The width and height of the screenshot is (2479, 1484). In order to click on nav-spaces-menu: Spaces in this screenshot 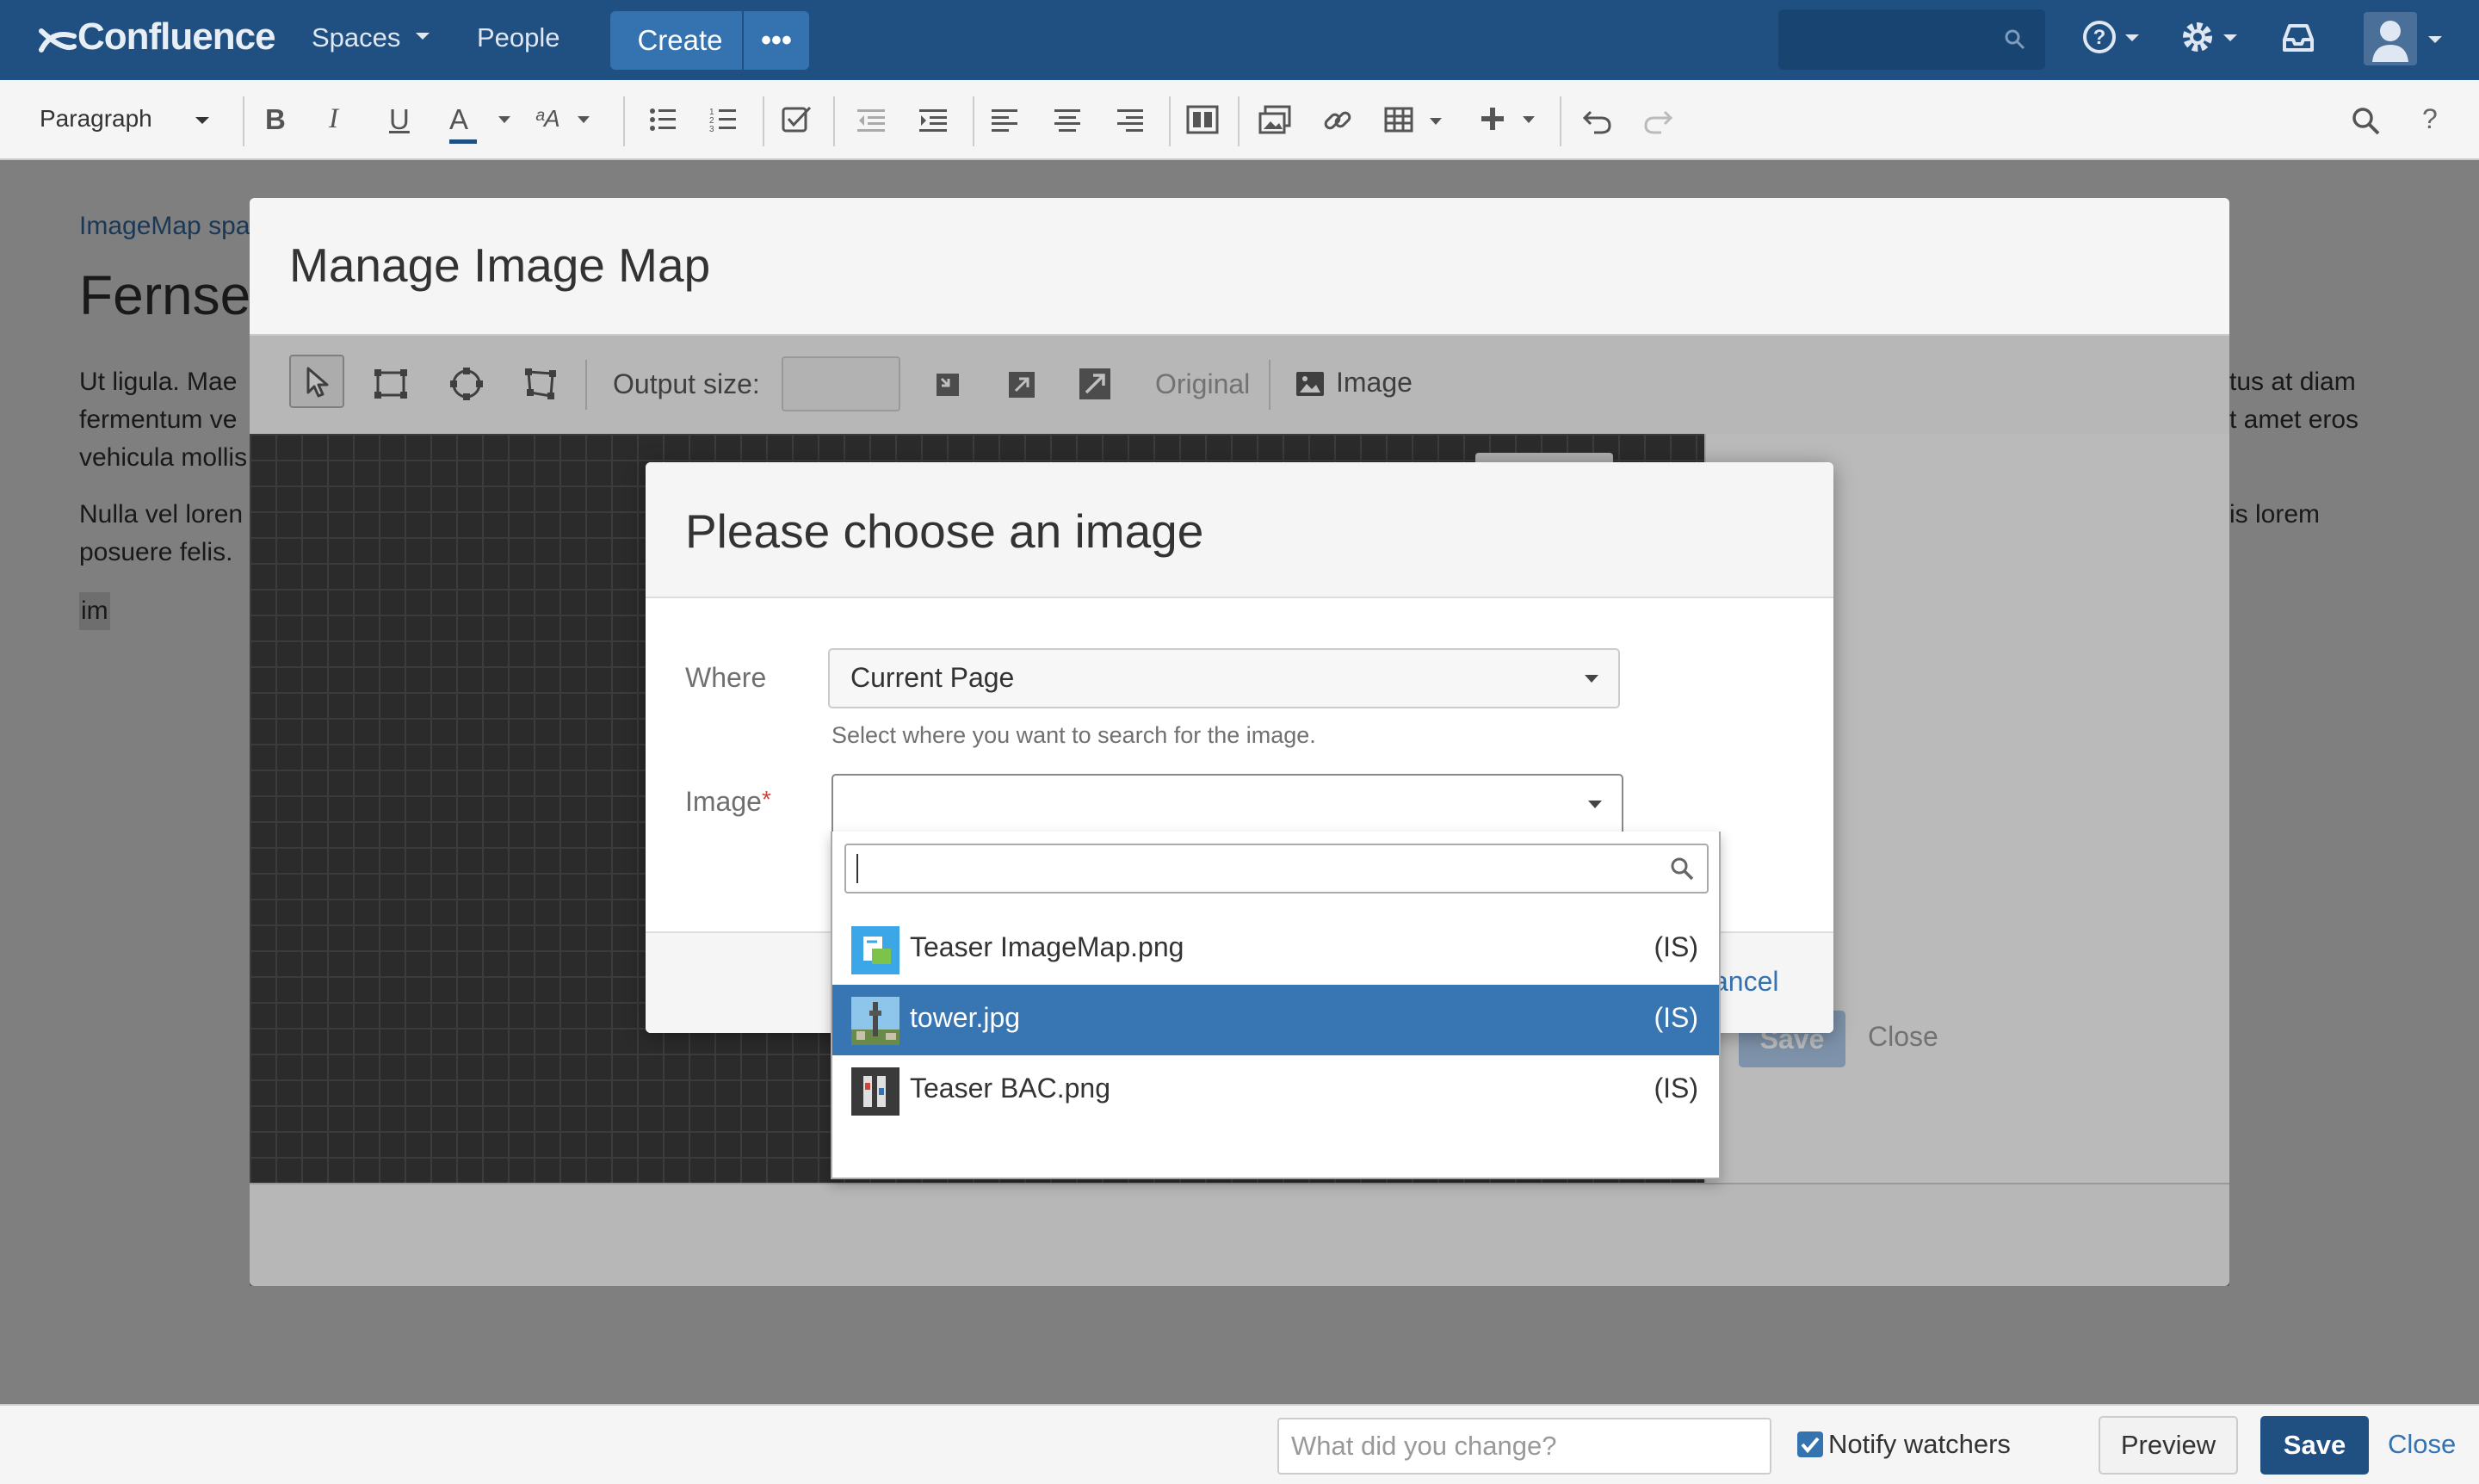, I will do `click(371, 37)`.